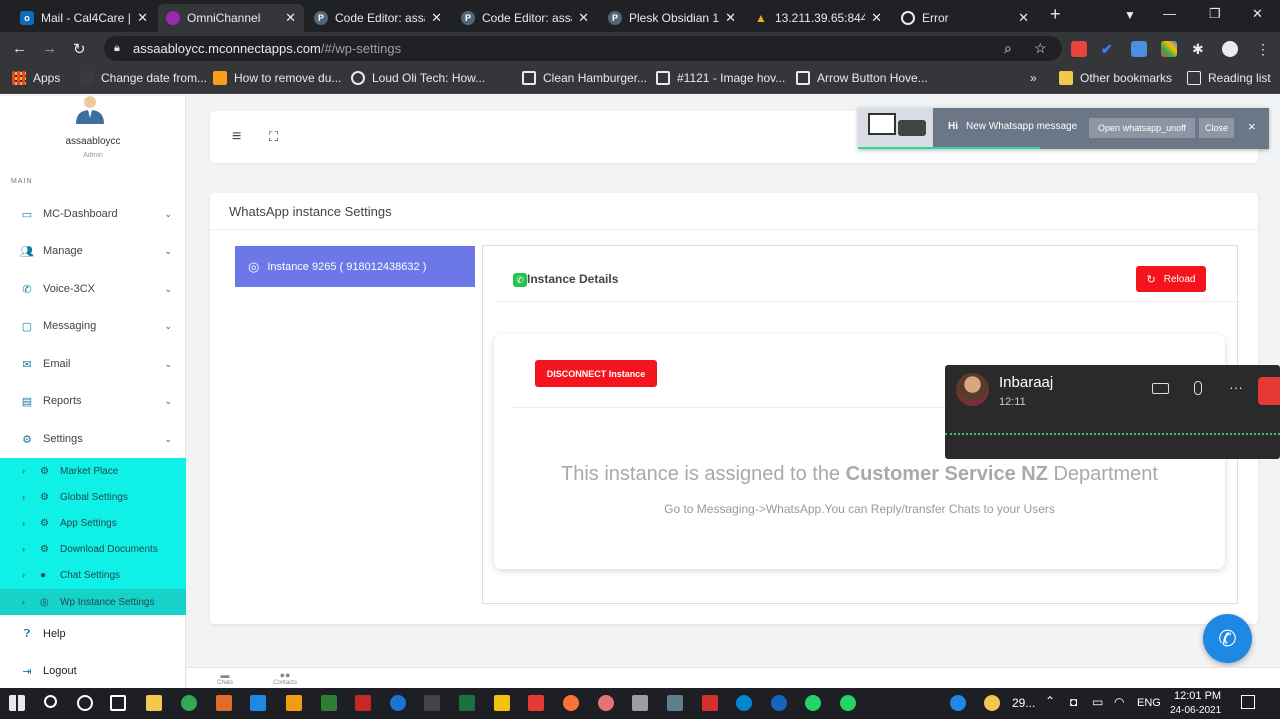  I want to click on more-bookmarks: », so click(1033, 78).